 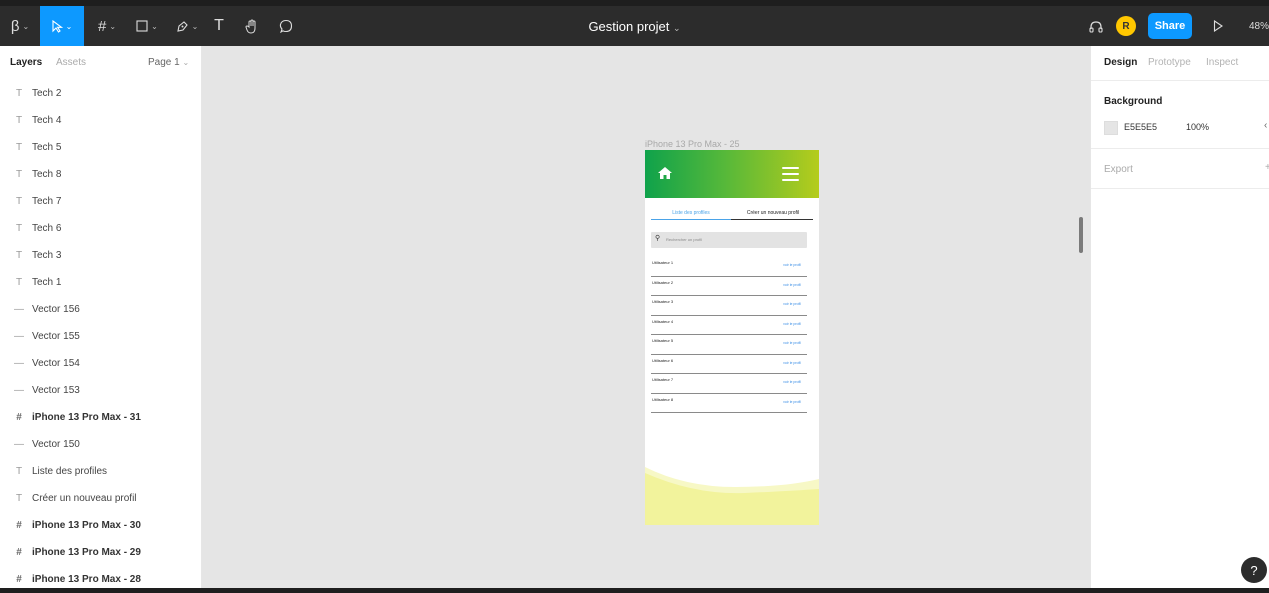 What do you see at coordinates (26, 26) in the screenshot?
I see `chevron-down-icon: ⌄` at bounding box center [26, 26].